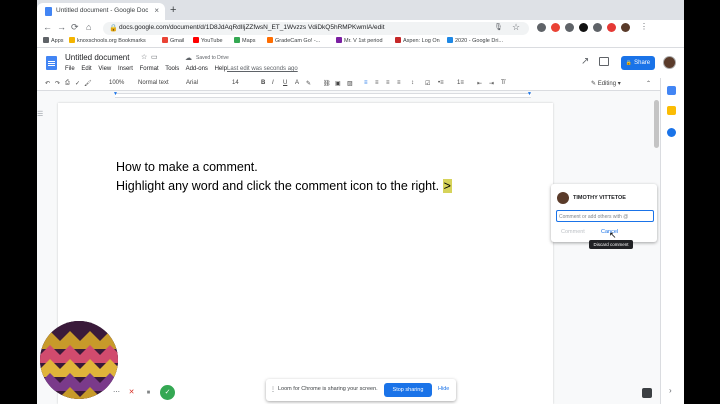 The width and height of the screenshot is (720, 404). I want to click on doc-line-1: How to make a comment., so click(187, 167).